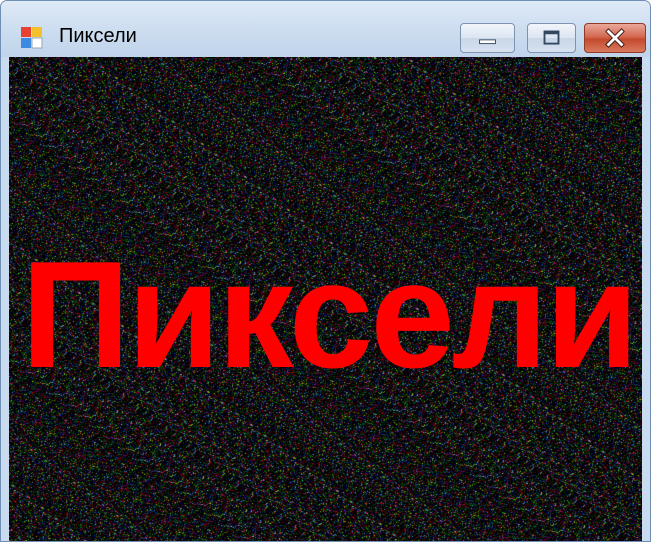  Describe the element at coordinates (32, 38) in the screenshot. I see `app-icon` at that location.